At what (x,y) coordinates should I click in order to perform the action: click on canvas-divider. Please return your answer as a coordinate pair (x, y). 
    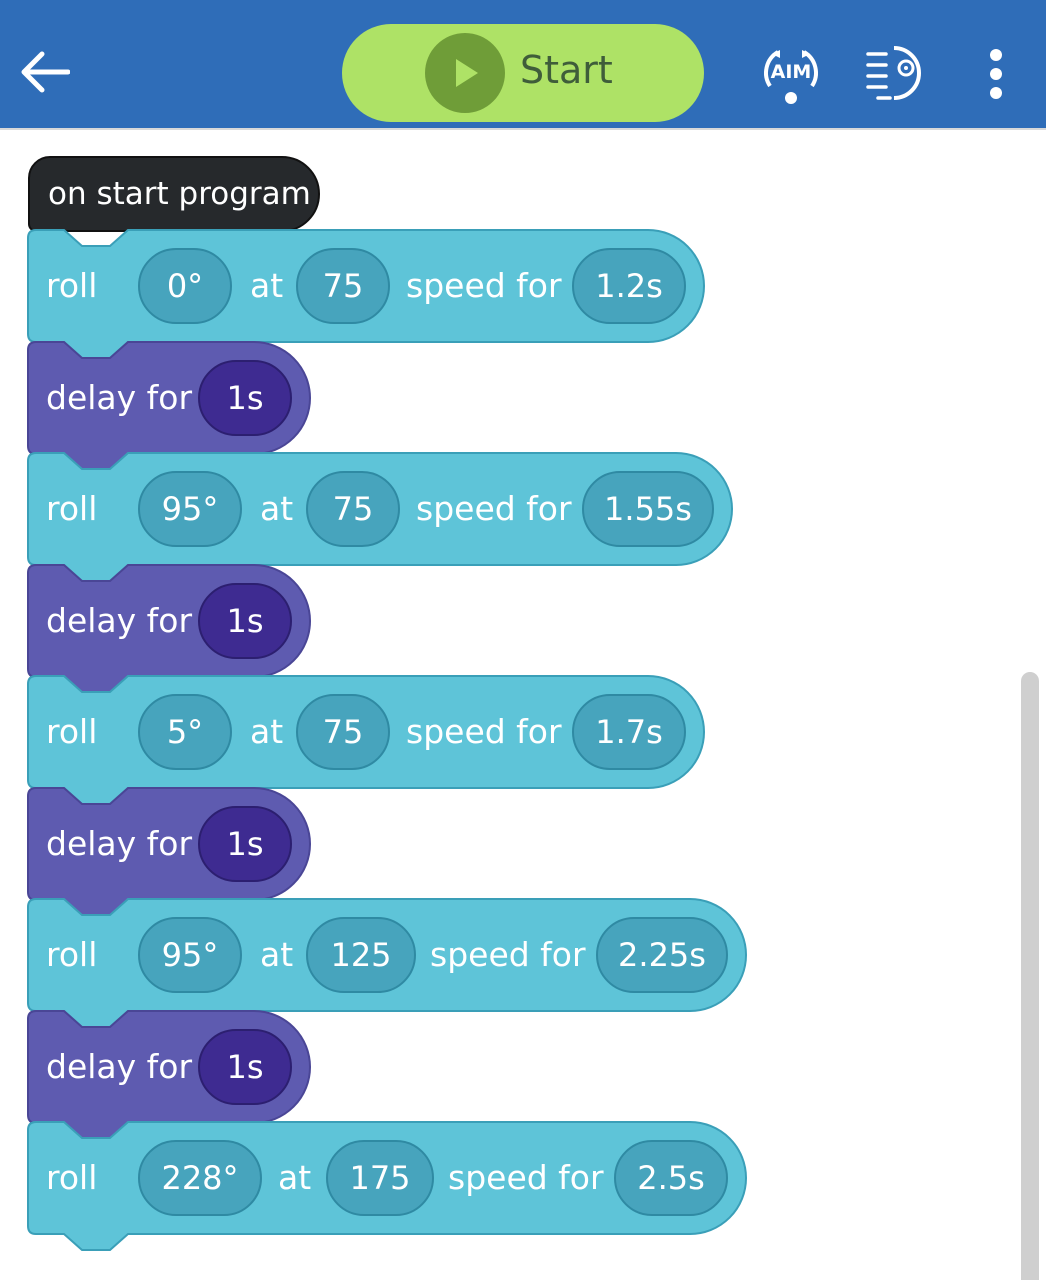
    Looking at the image, I should click on (523, 129).